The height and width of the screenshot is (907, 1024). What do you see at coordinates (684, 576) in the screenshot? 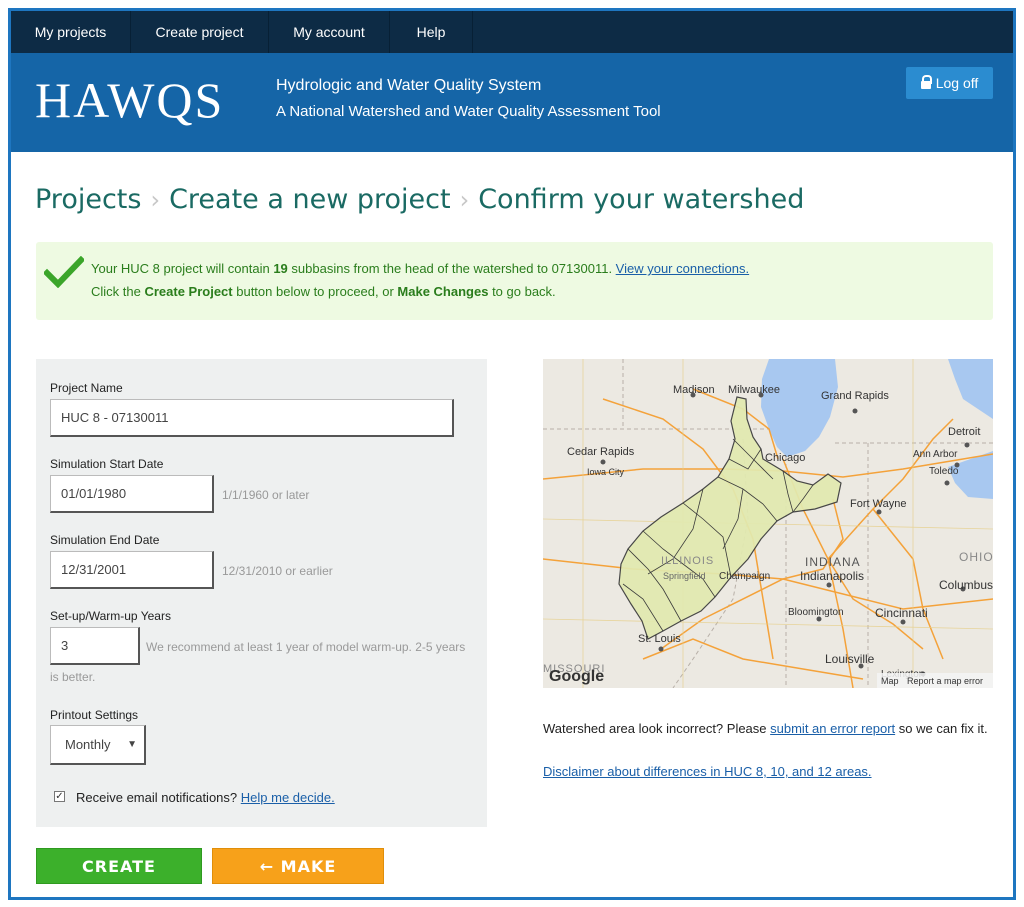
I see `city-label: Springfield` at bounding box center [684, 576].